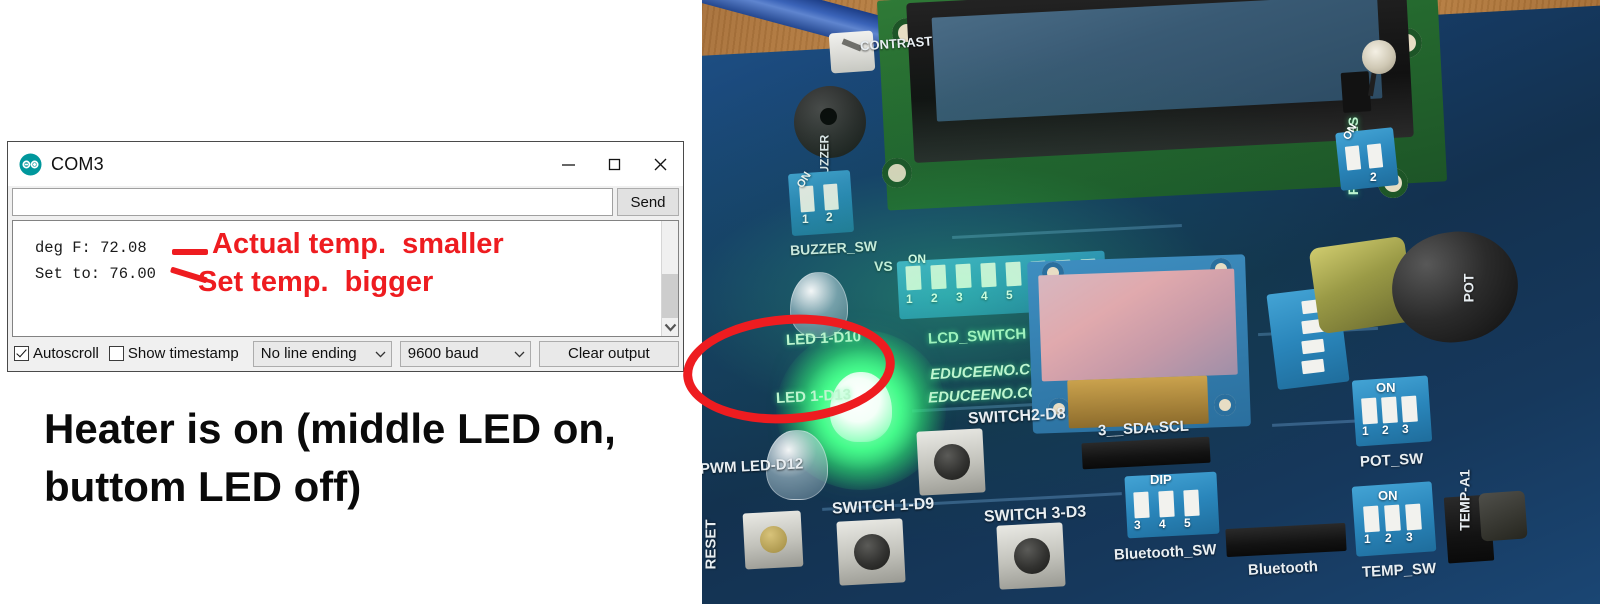  I want to click on window-titlebar: COM3, so click(345, 164).